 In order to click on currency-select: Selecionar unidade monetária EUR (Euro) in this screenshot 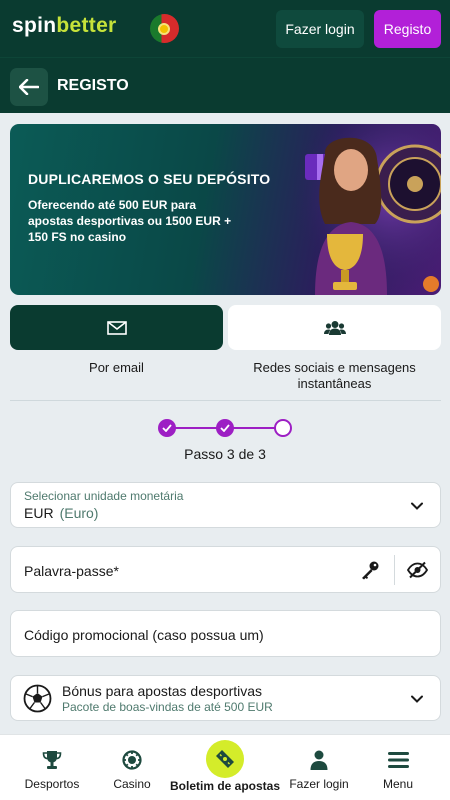, I will do `click(225, 505)`.